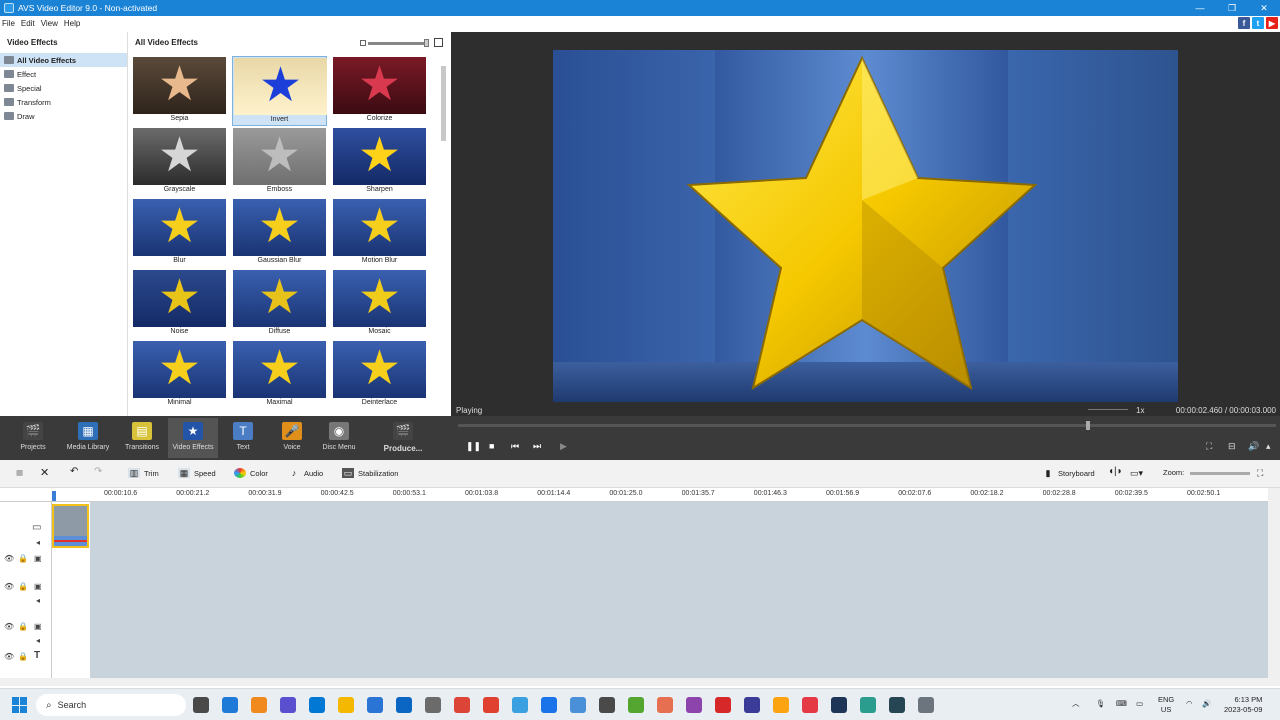  What do you see at coordinates (1220, 473) in the screenshot?
I see `zoom-slider` at bounding box center [1220, 473].